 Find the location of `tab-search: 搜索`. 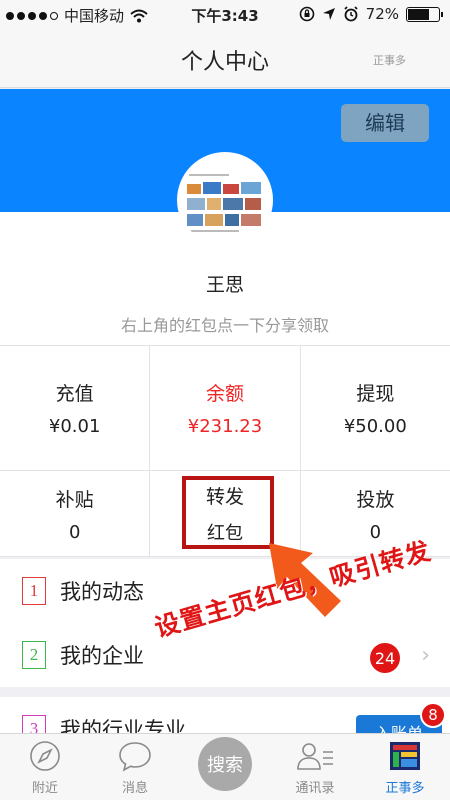

tab-search: 搜索 is located at coordinates (225, 767).